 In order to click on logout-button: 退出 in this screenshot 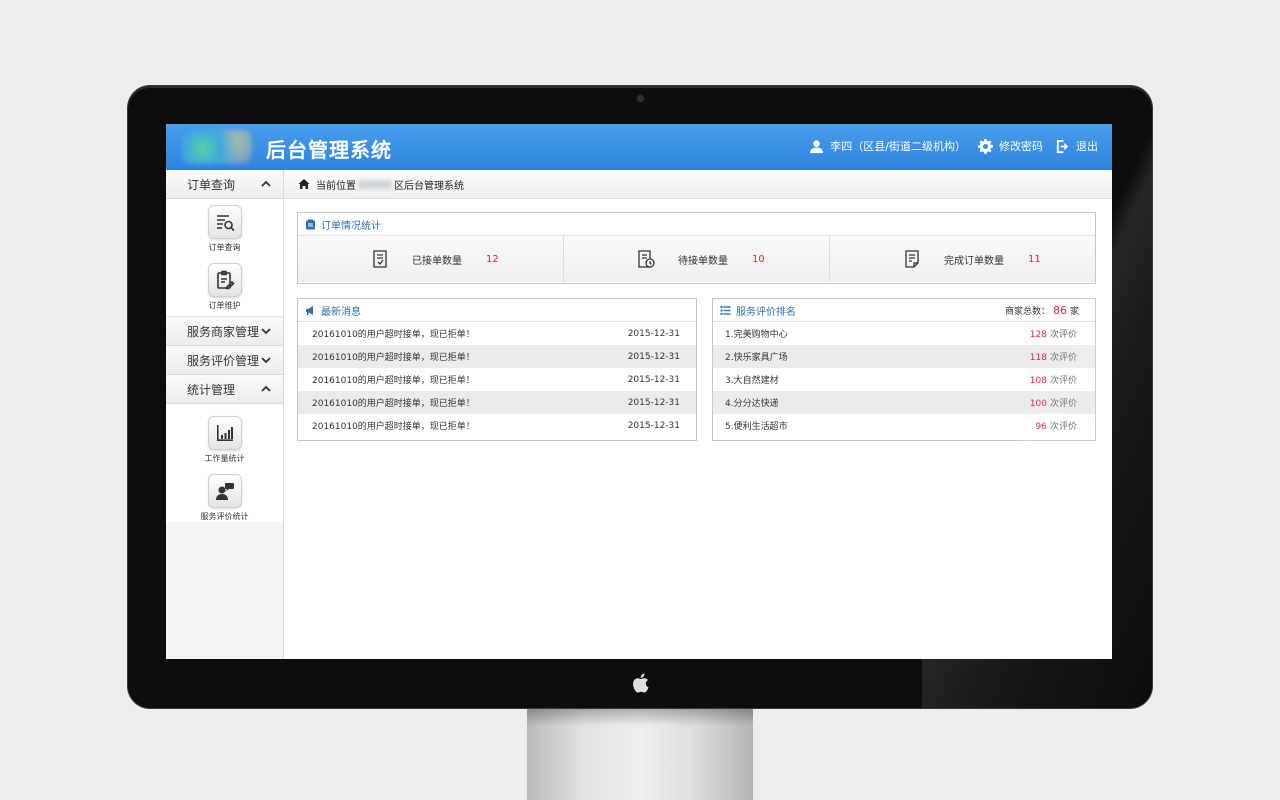, I will do `click(1076, 146)`.